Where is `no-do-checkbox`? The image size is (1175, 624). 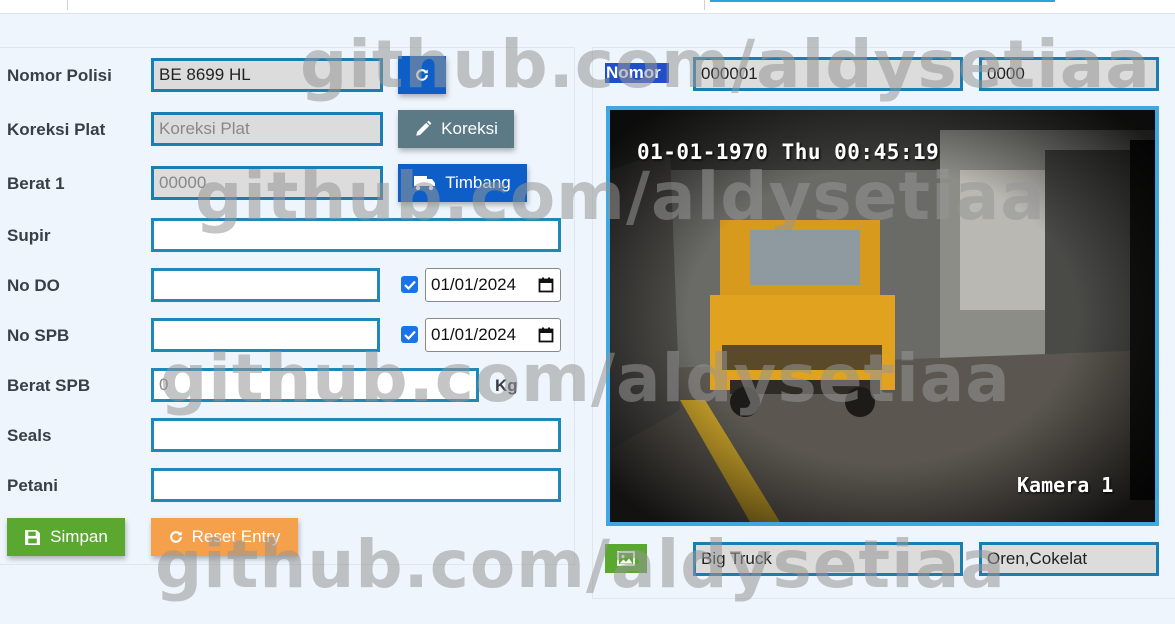
no-do-checkbox is located at coordinates (409, 284).